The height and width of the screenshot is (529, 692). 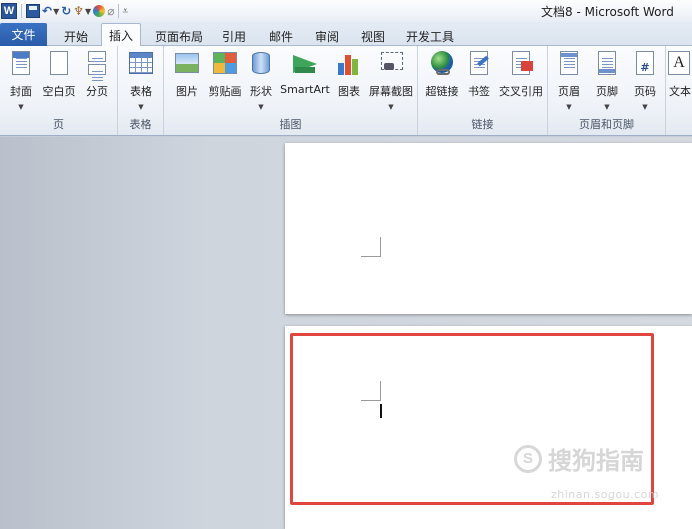 What do you see at coordinates (528, 458) in the screenshot?
I see `watermark-logo-icon: S` at bounding box center [528, 458].